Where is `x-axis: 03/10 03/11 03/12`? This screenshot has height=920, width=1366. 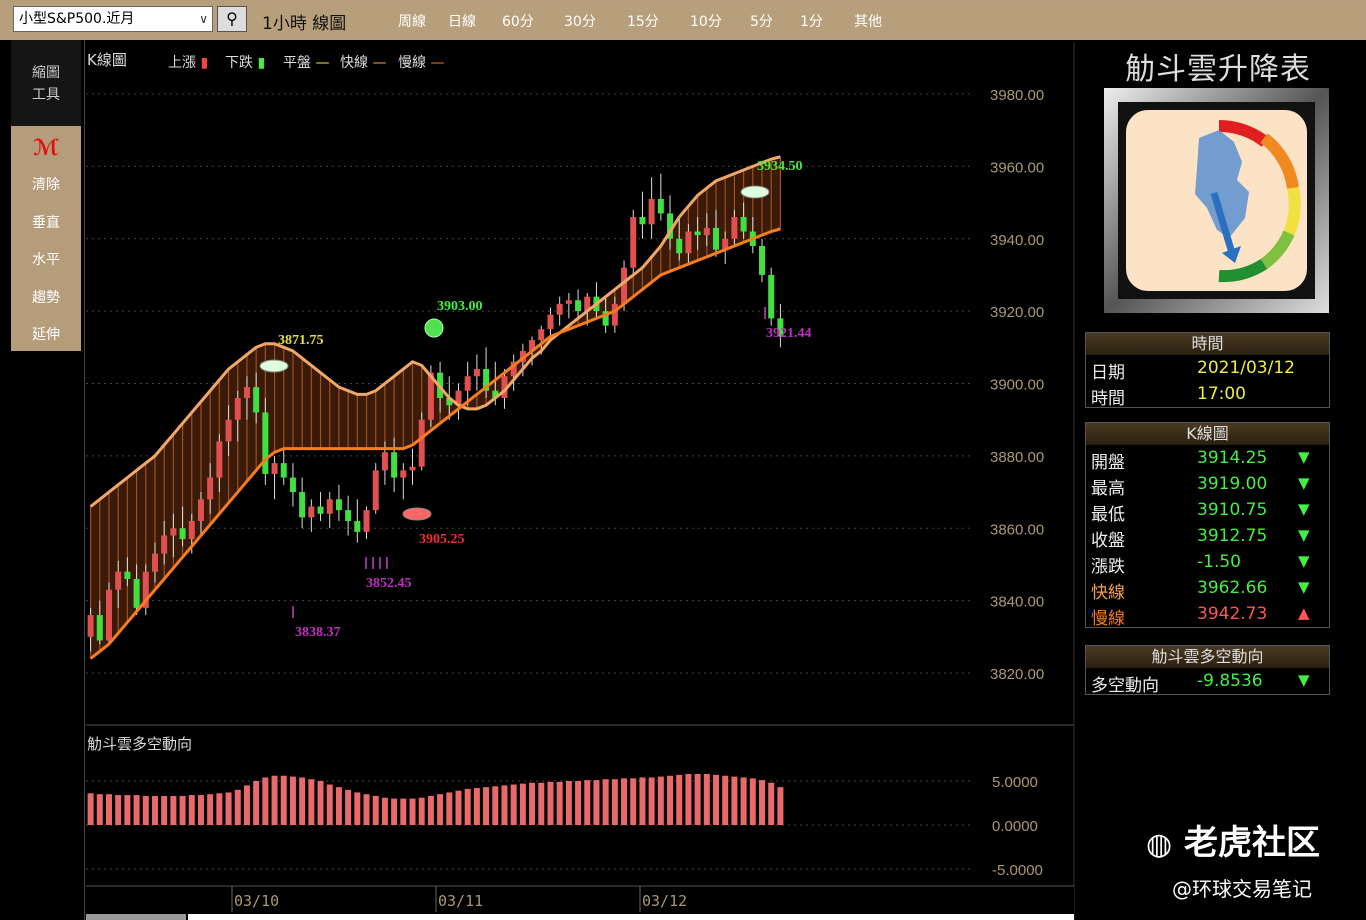
x-axis: 03/10 03/11 03/12 is located at coordinates (580, 902).